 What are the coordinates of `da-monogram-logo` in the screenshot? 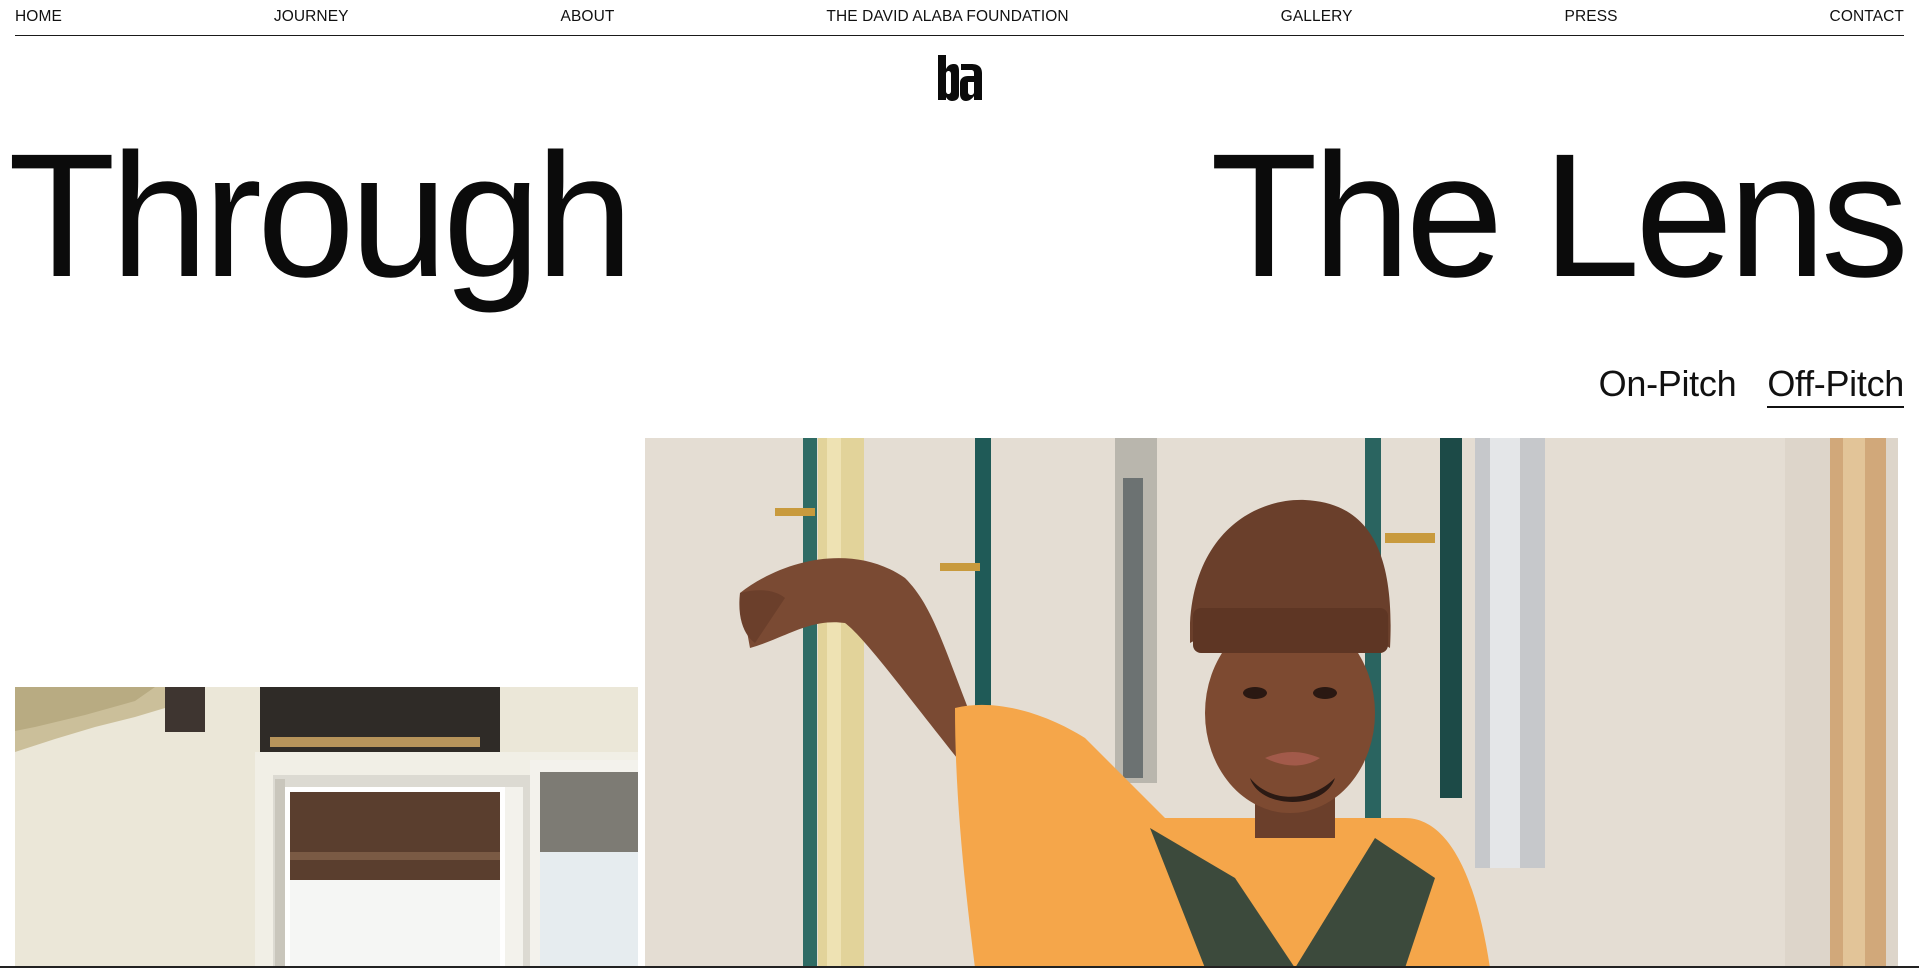 It's located at (960, 76).